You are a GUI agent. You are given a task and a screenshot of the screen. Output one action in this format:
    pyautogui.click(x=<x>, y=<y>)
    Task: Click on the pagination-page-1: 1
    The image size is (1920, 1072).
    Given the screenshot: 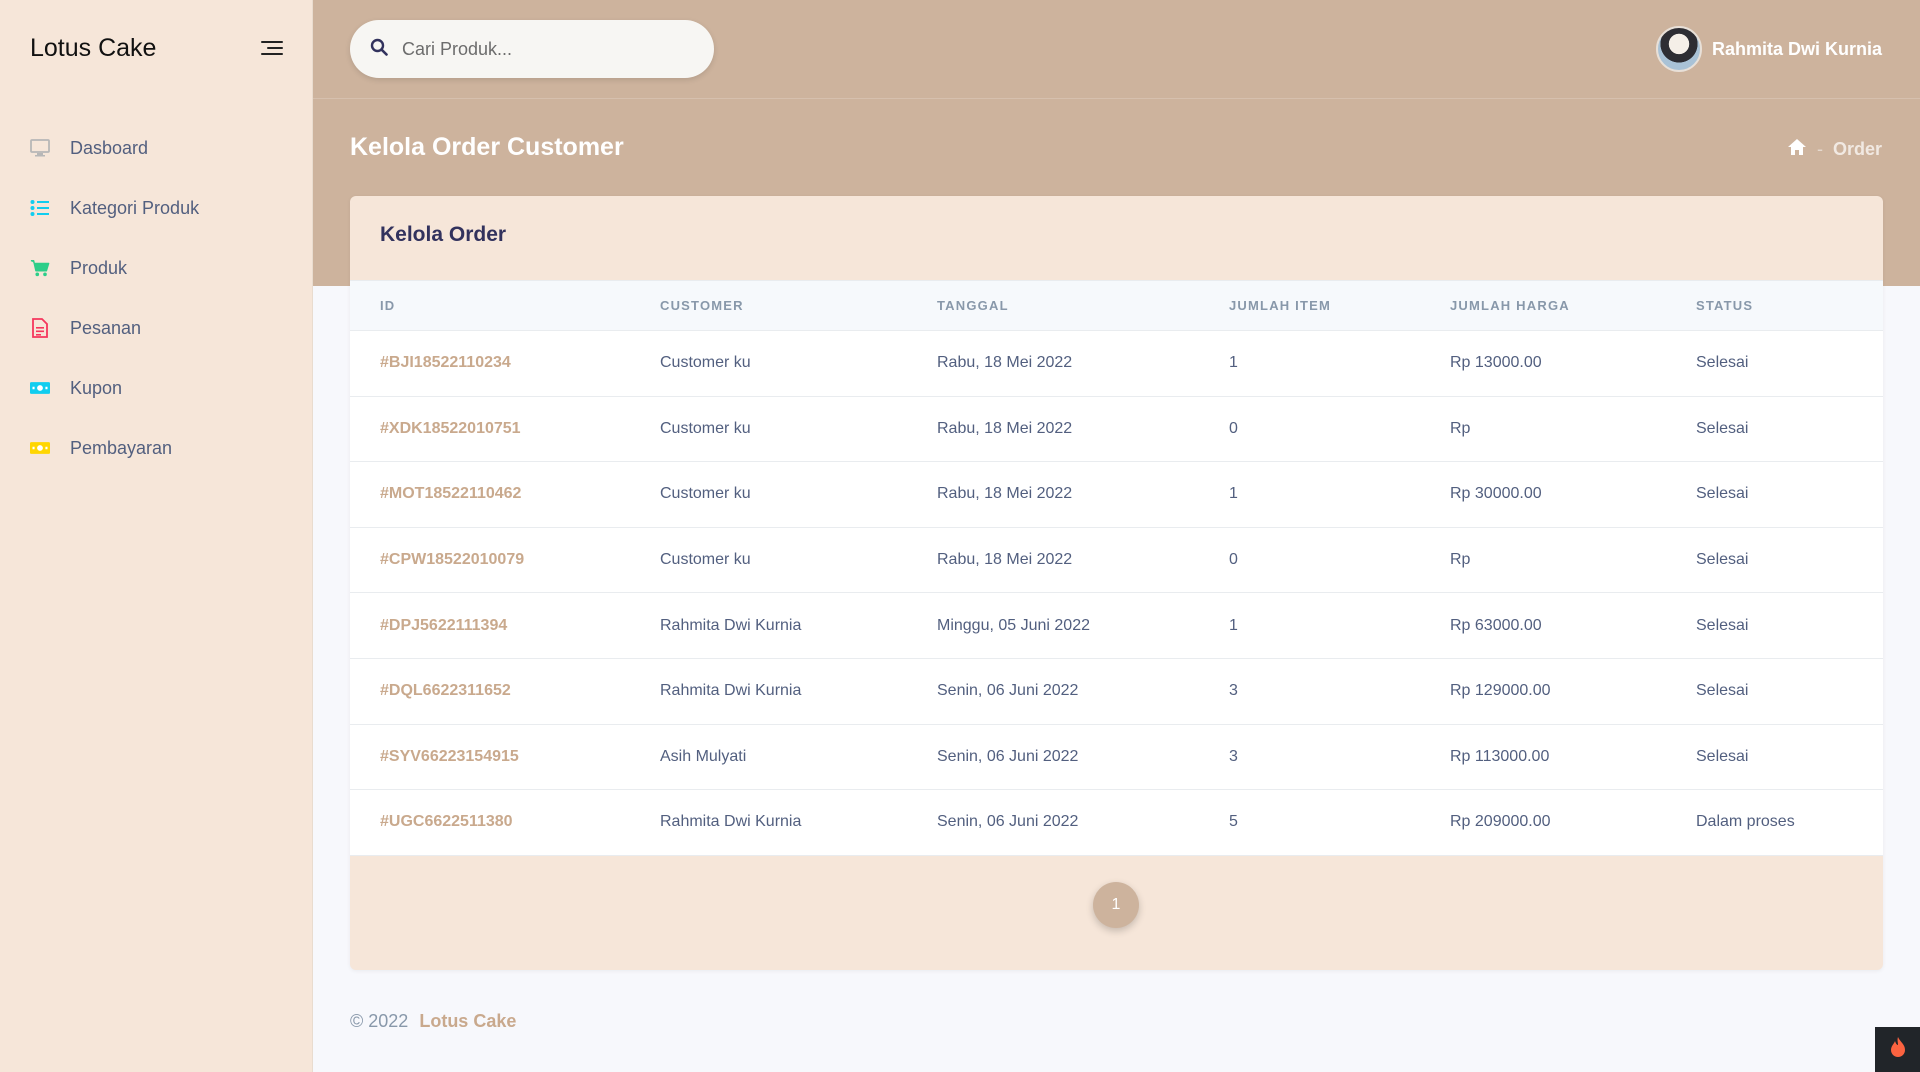 What is the action you would take?
    pyautogui.click(x=1116, y=905)
    